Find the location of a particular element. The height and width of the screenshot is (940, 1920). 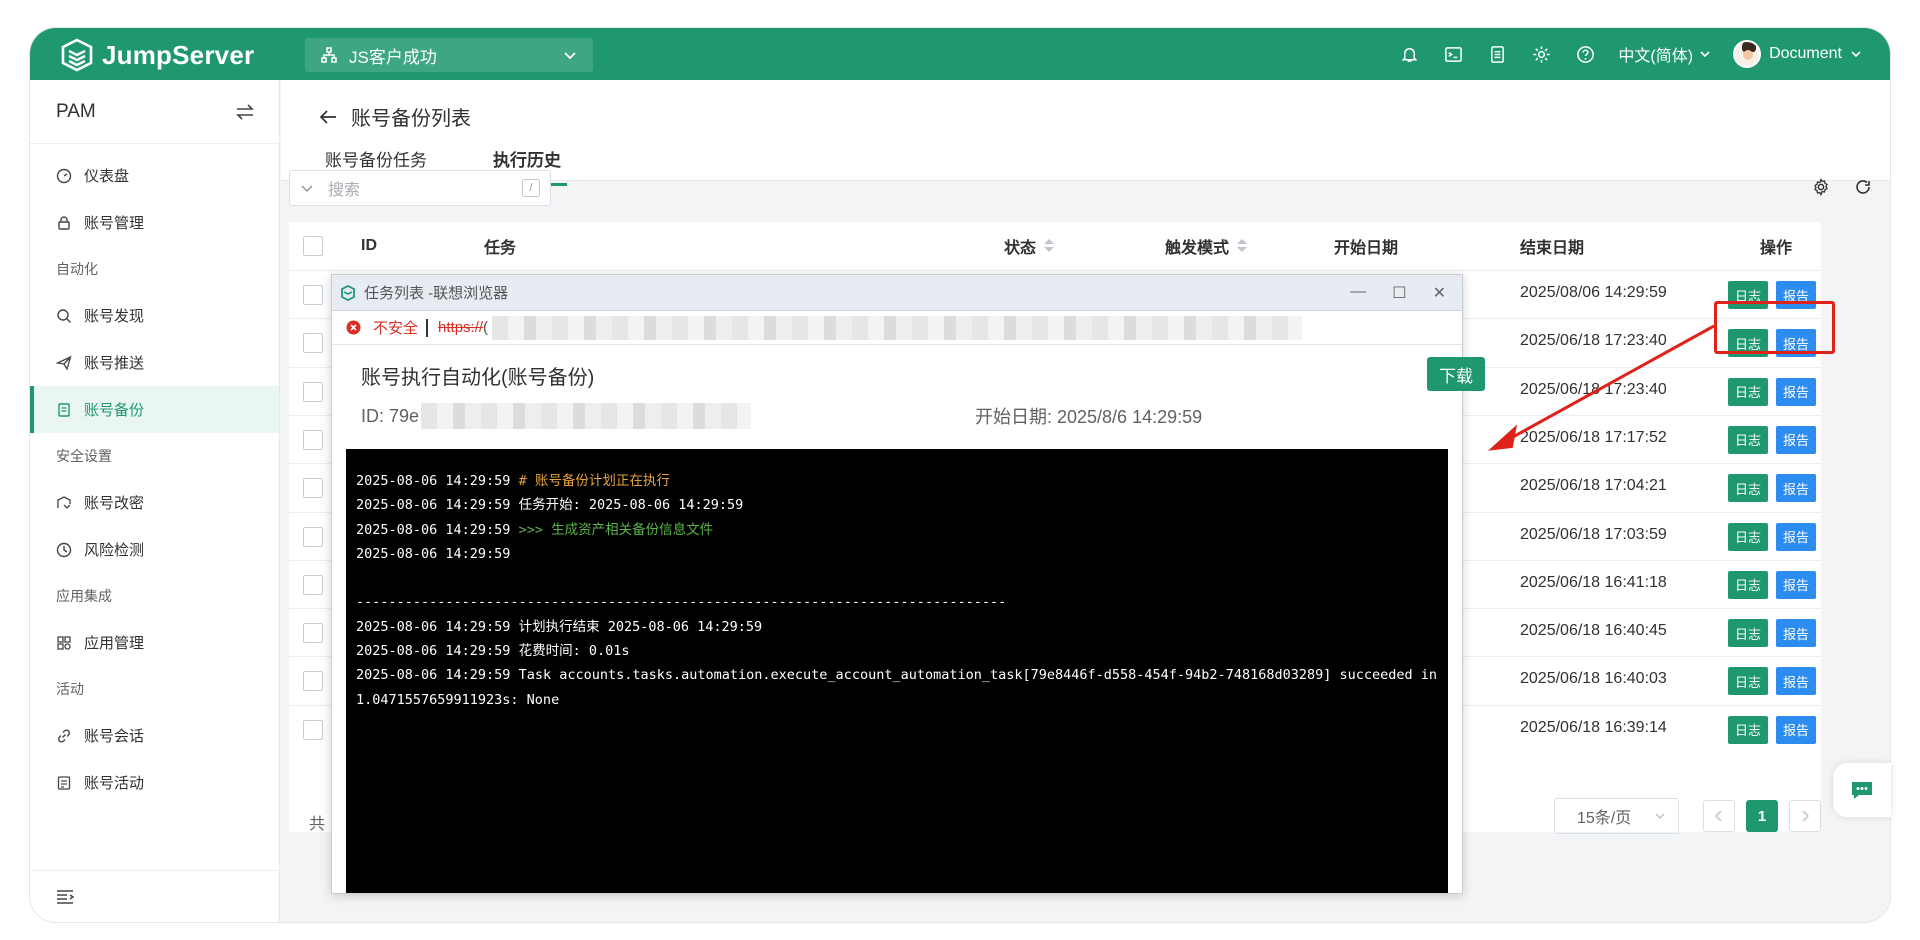

collapse-menu-icon is located at coordinates (65, 897).